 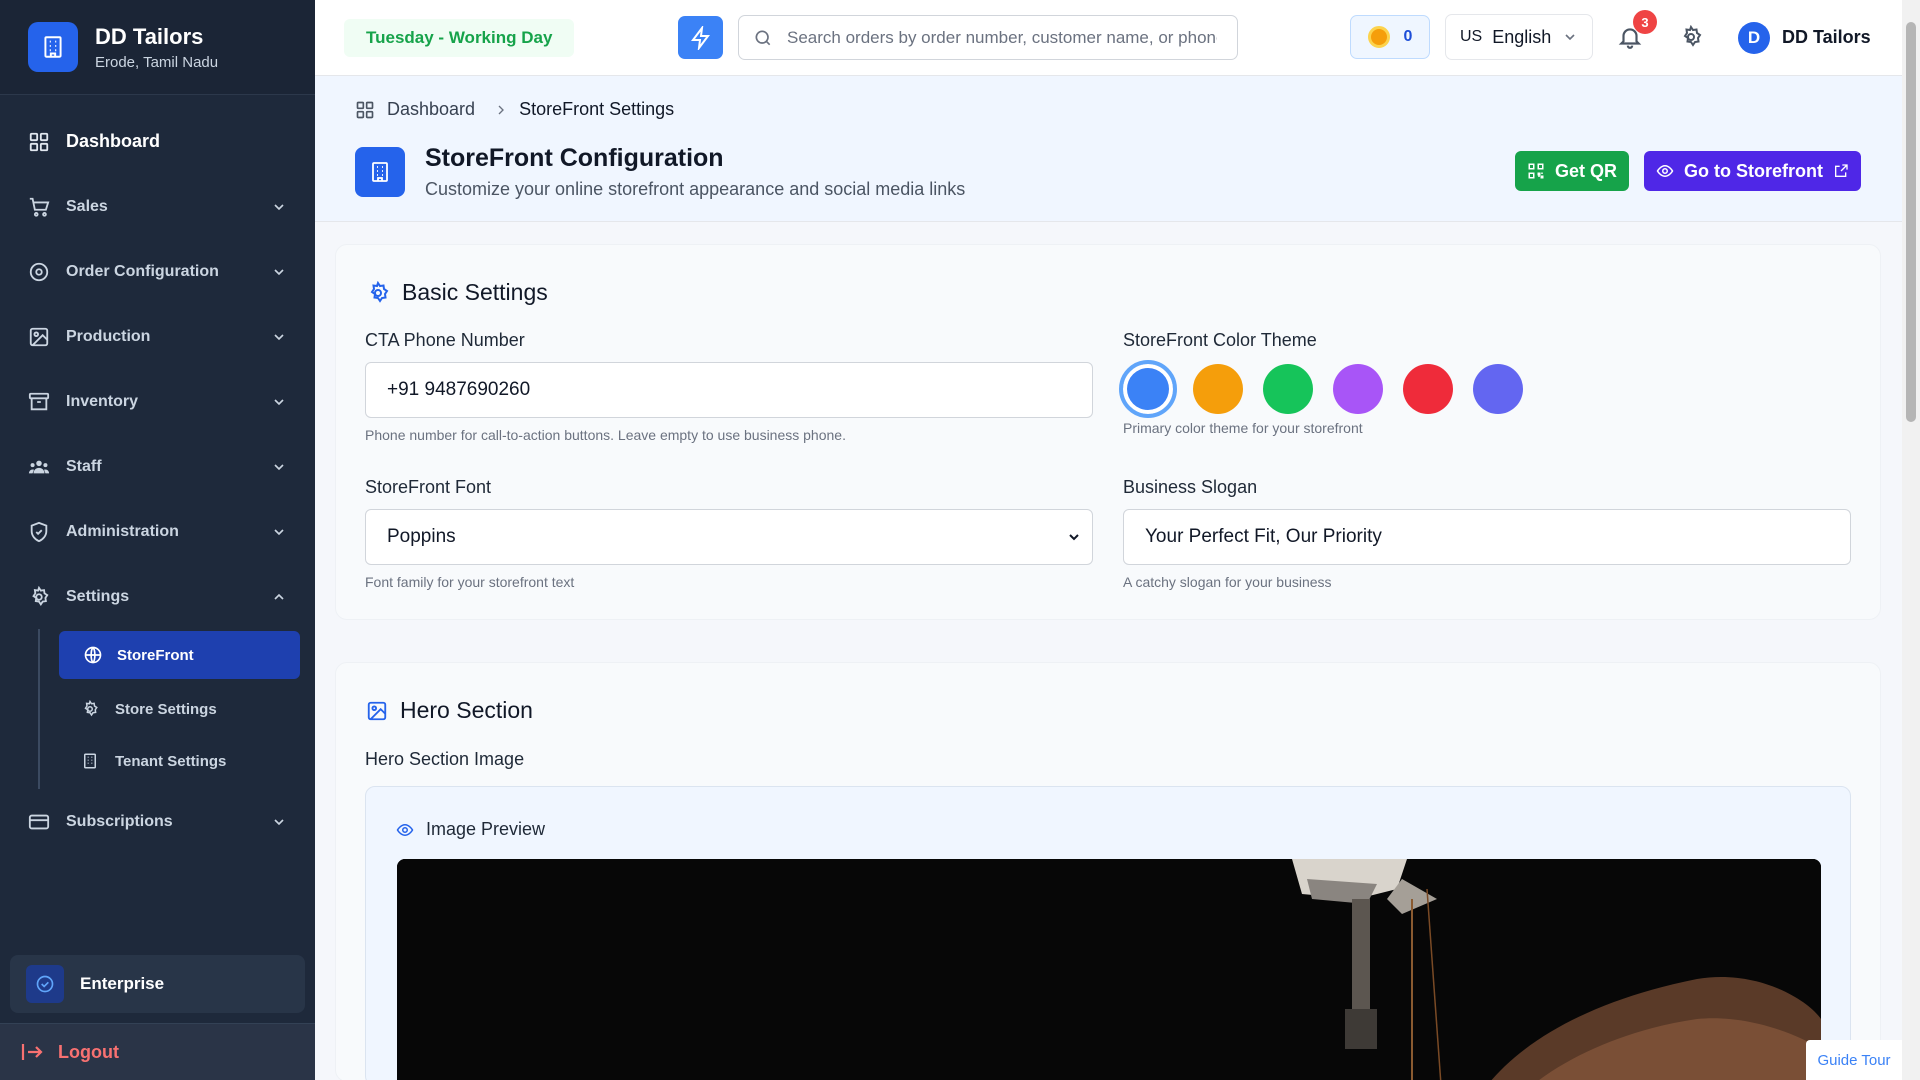 What do you see at coordinates (1911, 222) in the screenshot?
I see `scrollbar-thumb` at bounding box center [1911, 222].